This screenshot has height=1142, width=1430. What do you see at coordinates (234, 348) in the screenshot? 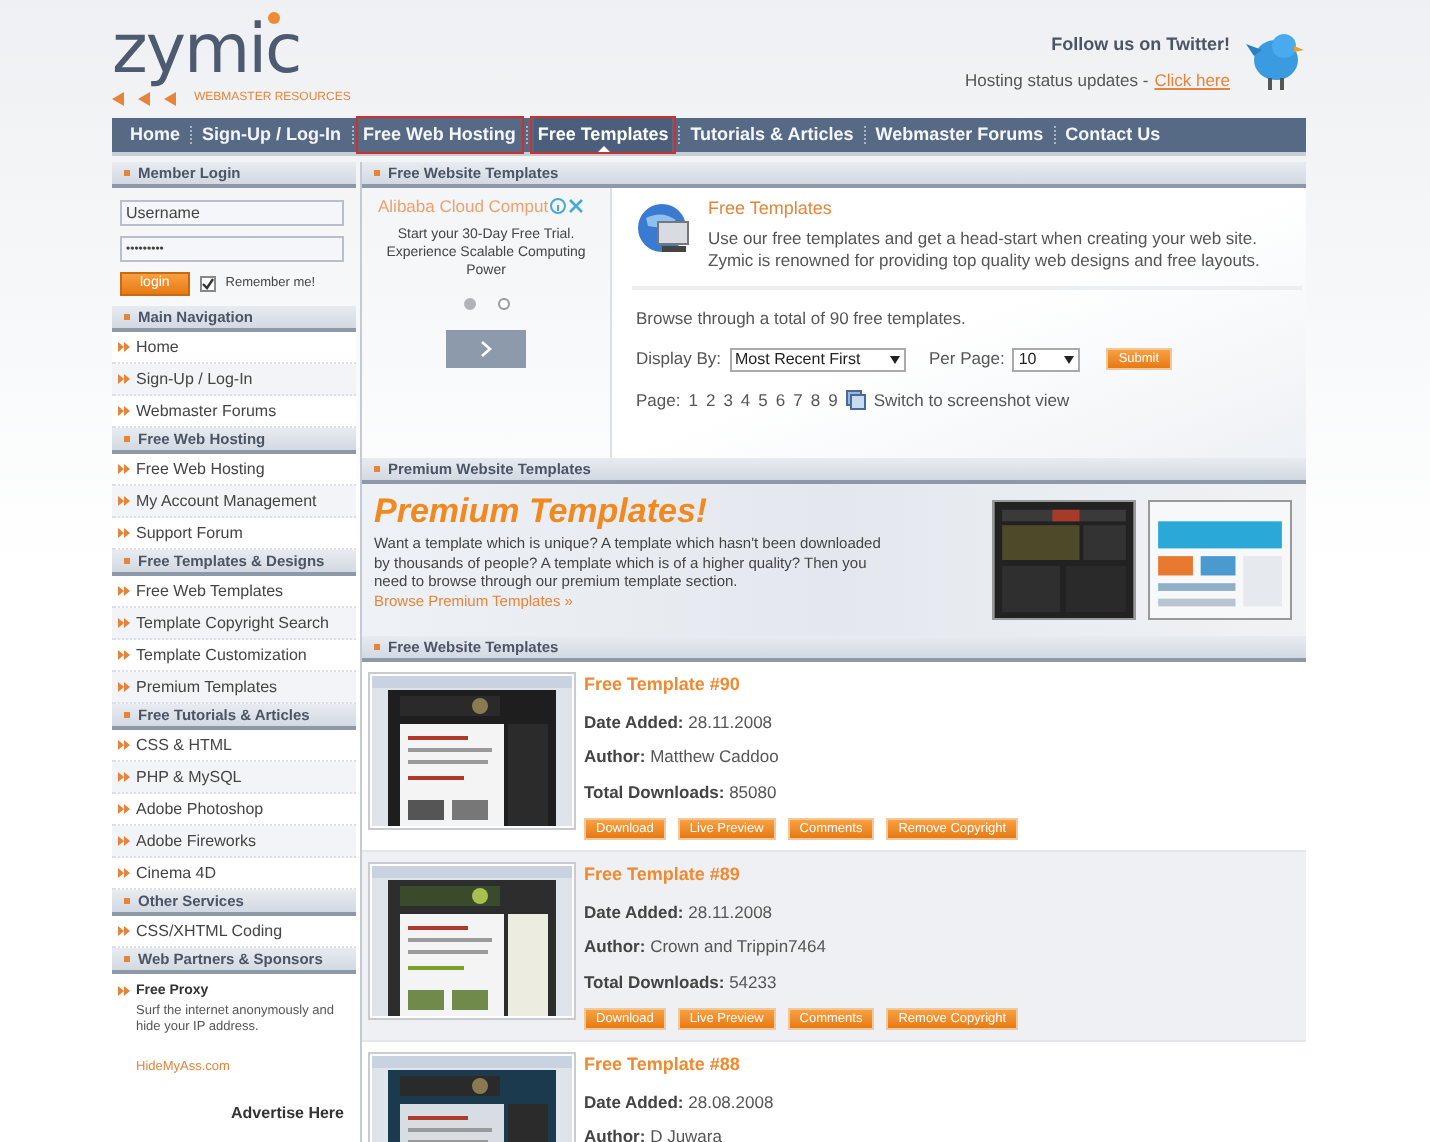
I see `sidebar-link: Home` at bounding box center [234, 348].